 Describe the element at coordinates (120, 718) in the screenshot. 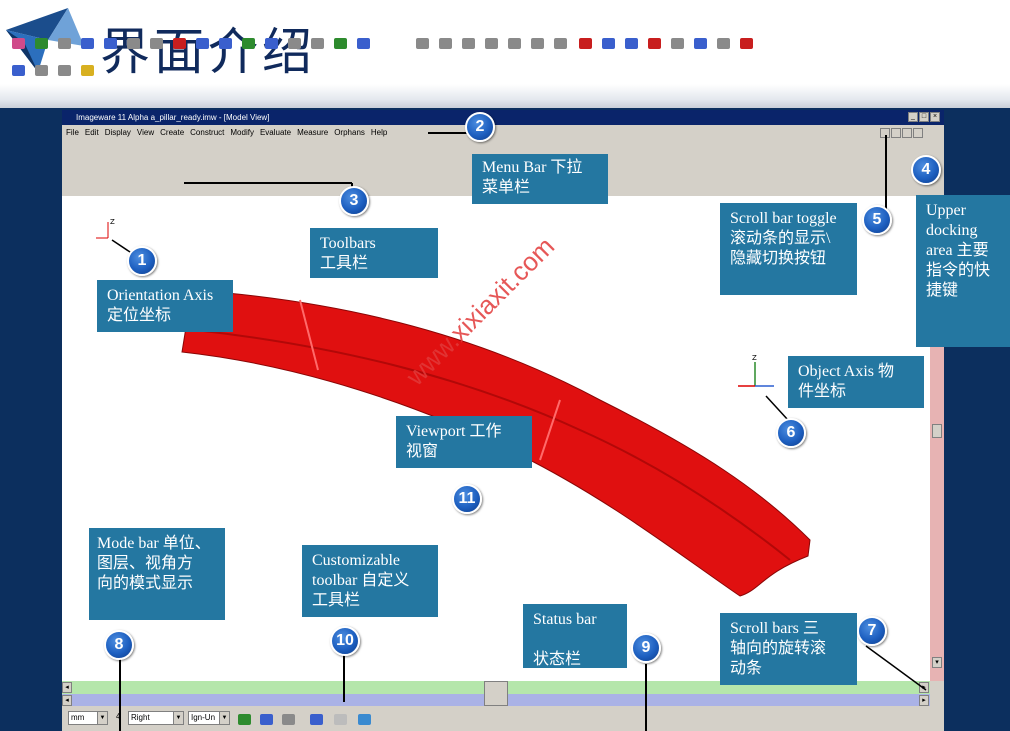

I see `layer-indicator: 4` at that location.